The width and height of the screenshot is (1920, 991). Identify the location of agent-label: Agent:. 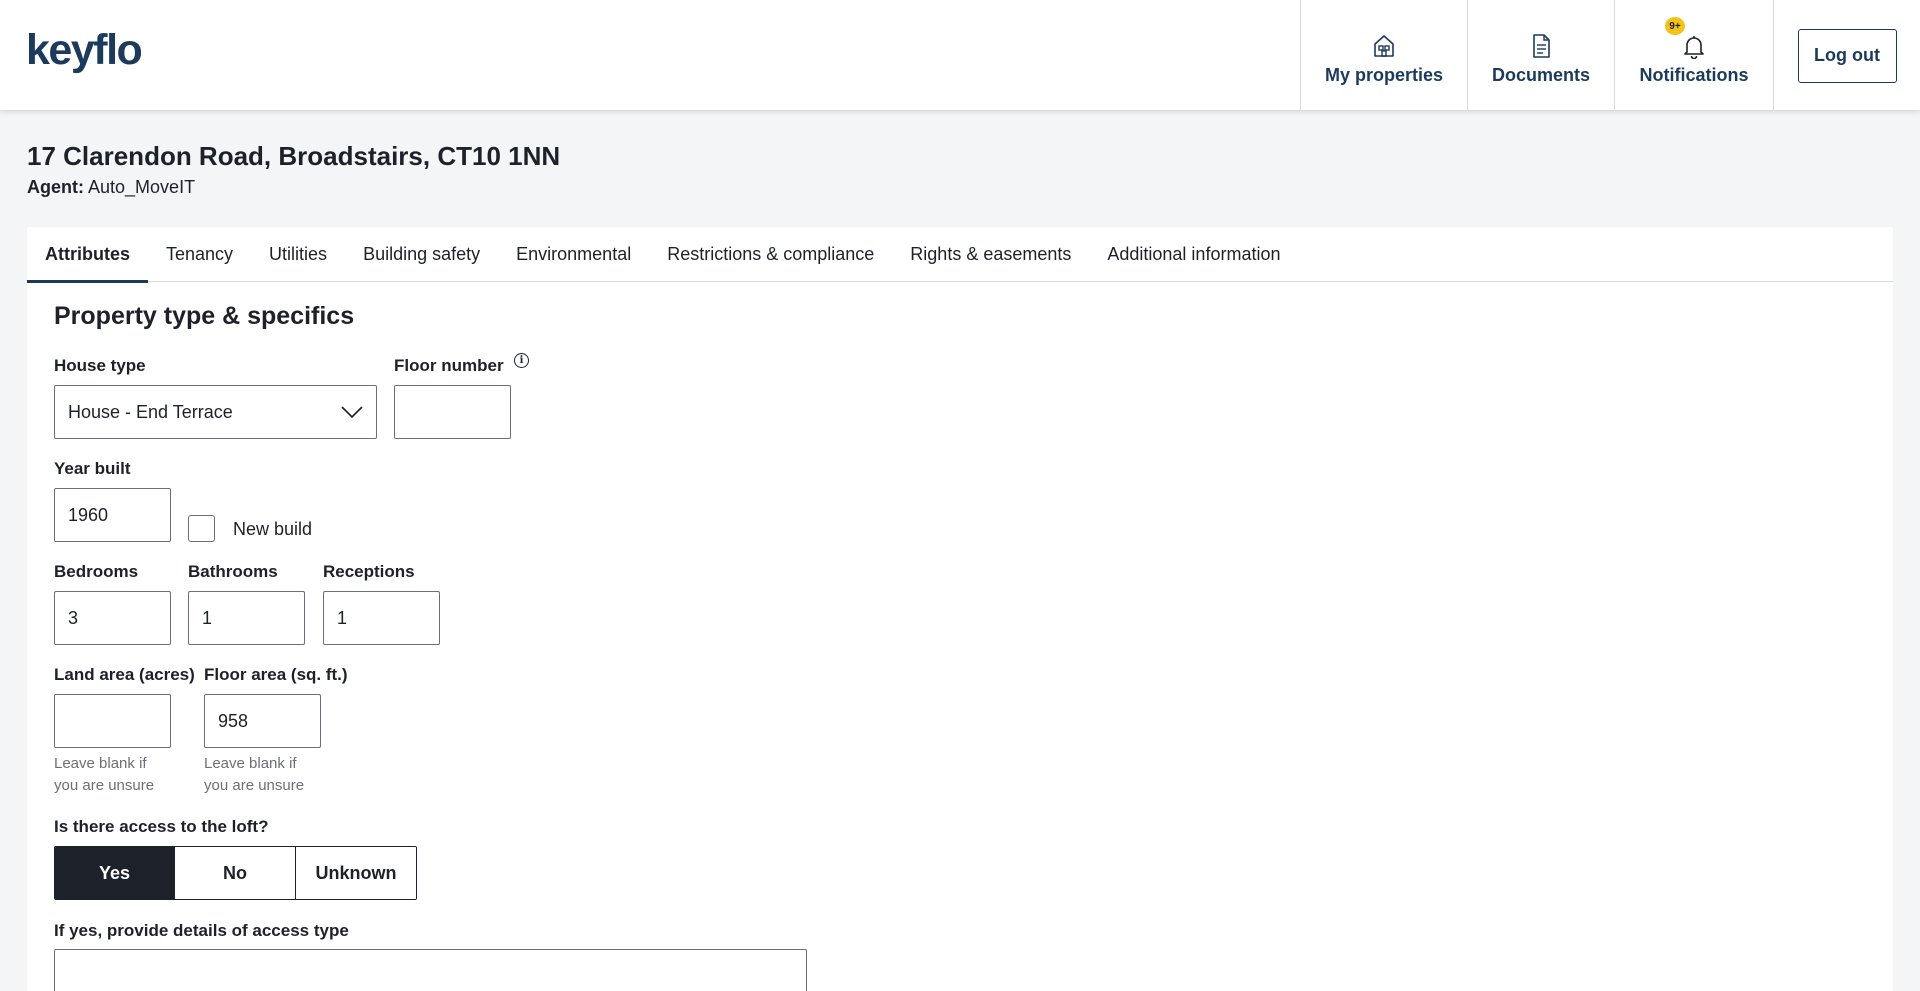
(55, 187).